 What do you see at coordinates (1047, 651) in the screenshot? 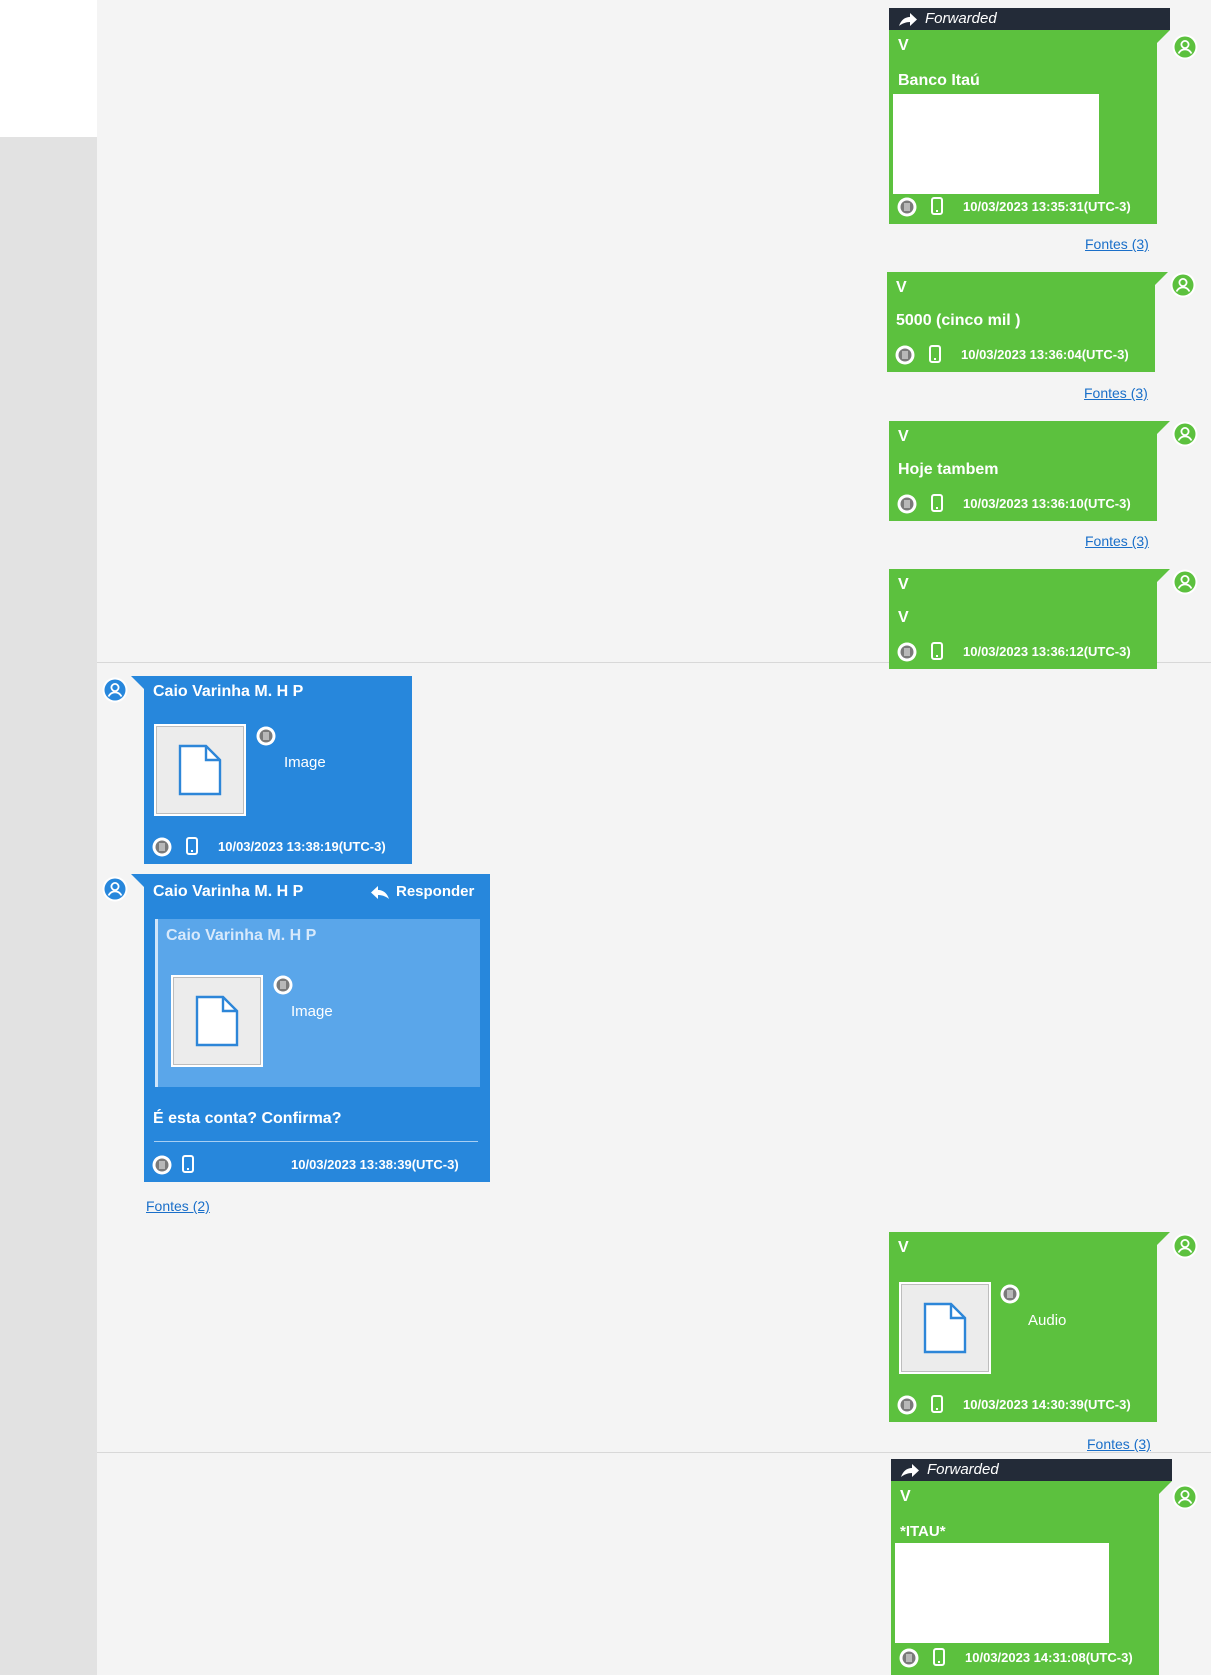
I see `timestamp: 10/03/2023 13:36:12(UTC-3)` at bounding box center [1047, 651].